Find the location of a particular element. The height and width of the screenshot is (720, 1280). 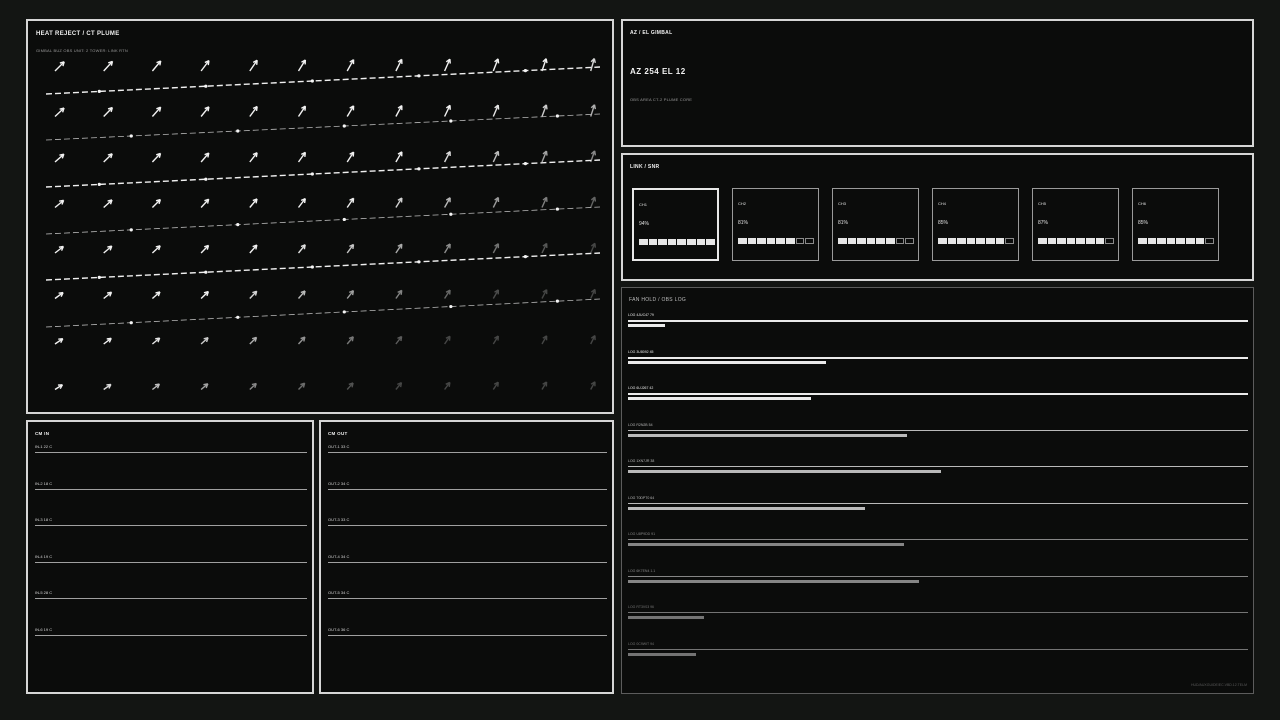

cm-row-label: IN-6 19 C is located at coordinates (44, 629).